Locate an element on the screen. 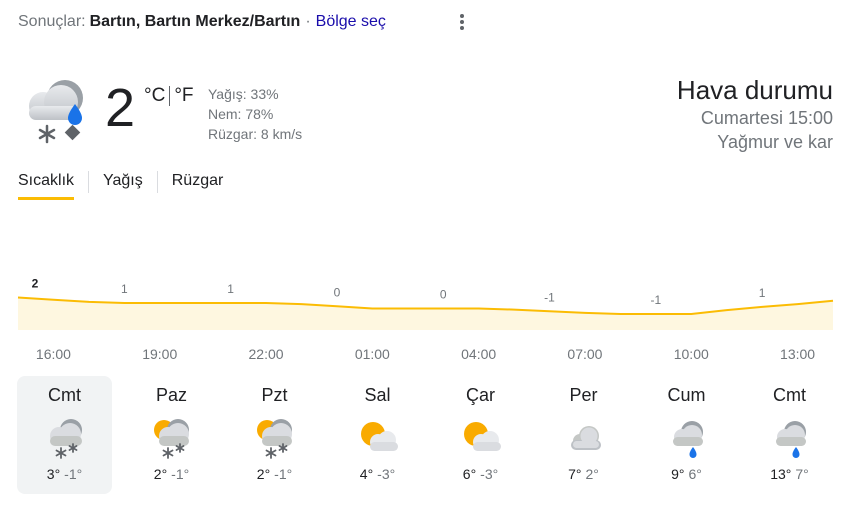 The height and width of the screenshot is (506, 859). tab-temperature: Sıcaklık is located at coordinates (46, 186).